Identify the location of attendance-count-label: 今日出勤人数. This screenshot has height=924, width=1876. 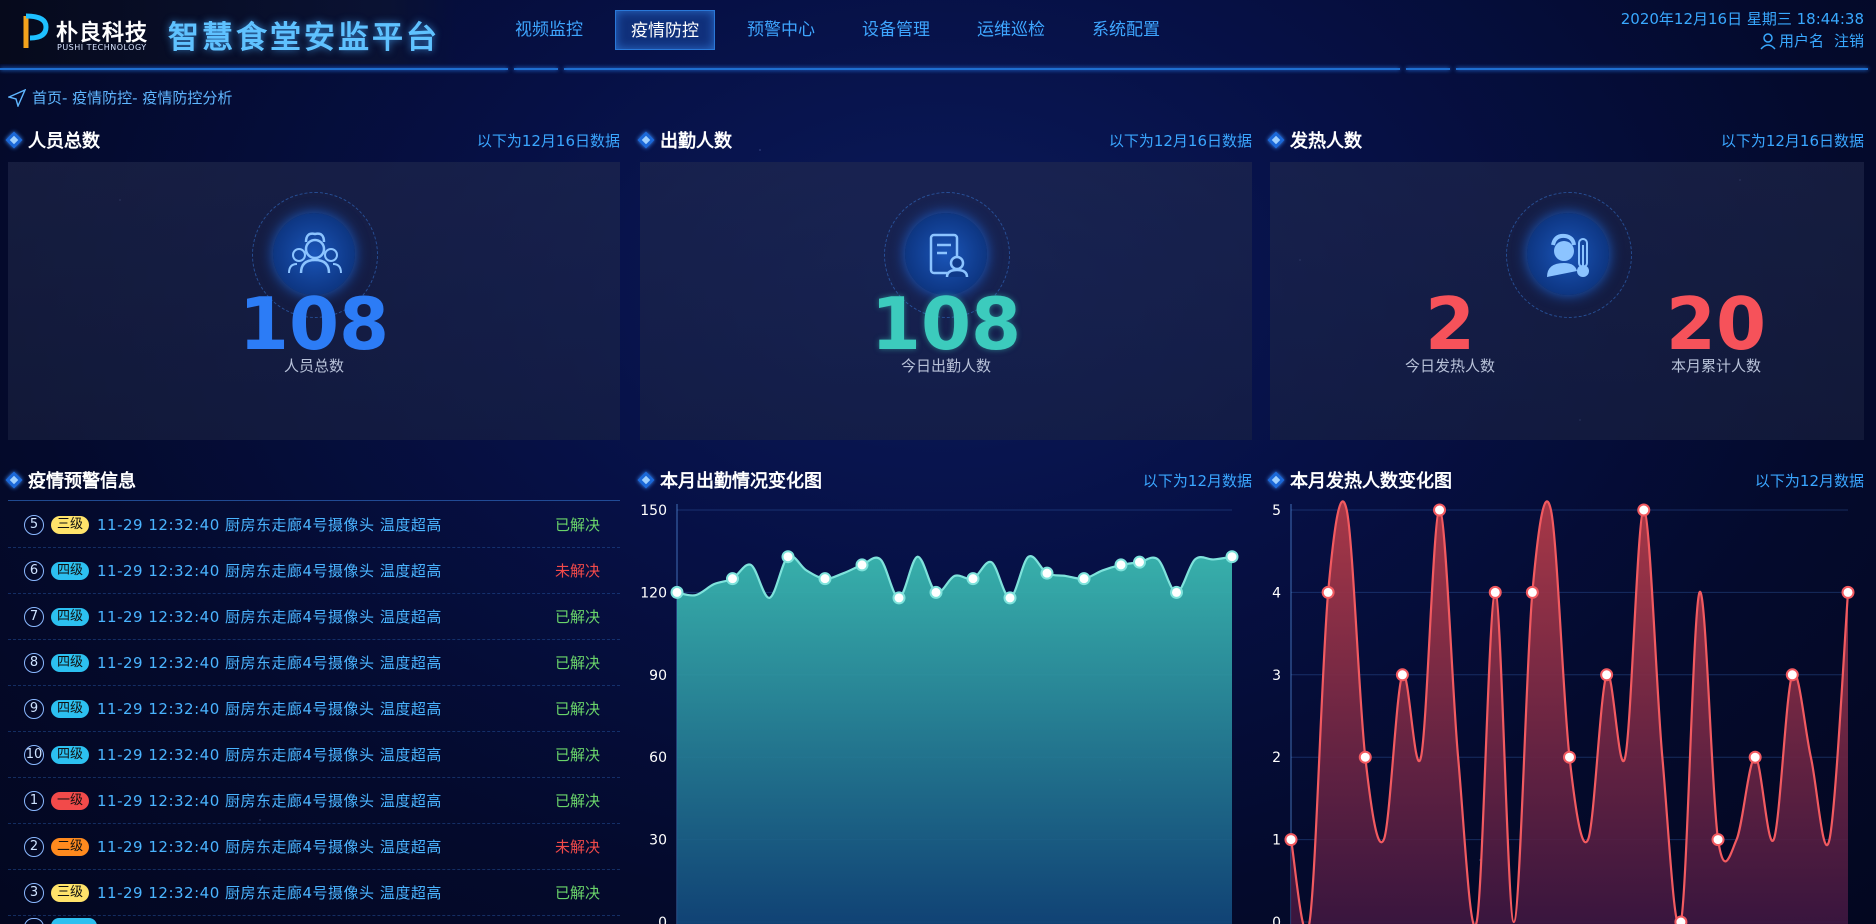
(945, 366).